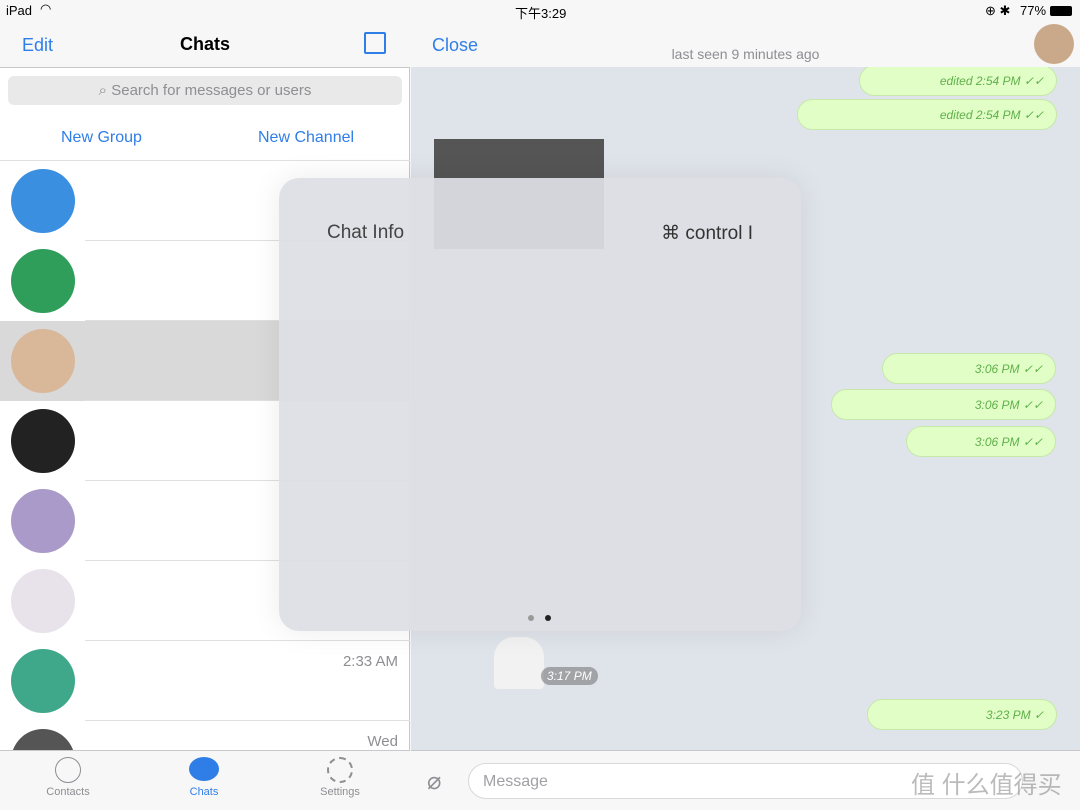  I want to click on wifi-icon: ◠, so click(46, 8).